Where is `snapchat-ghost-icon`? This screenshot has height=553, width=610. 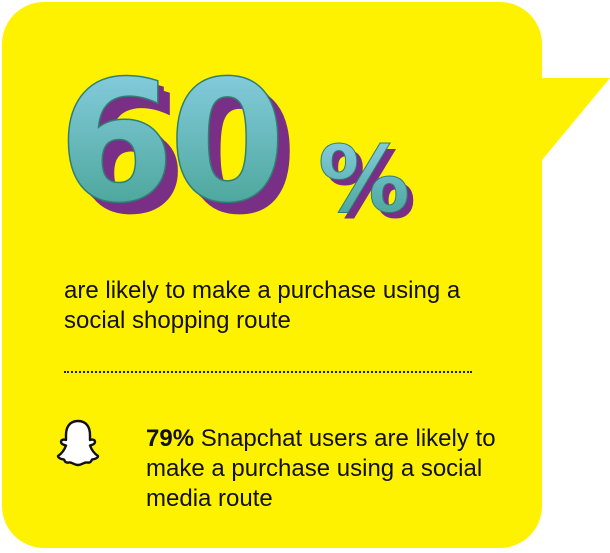 snapchat-ghost-icon is located at coordinates (78, 443).